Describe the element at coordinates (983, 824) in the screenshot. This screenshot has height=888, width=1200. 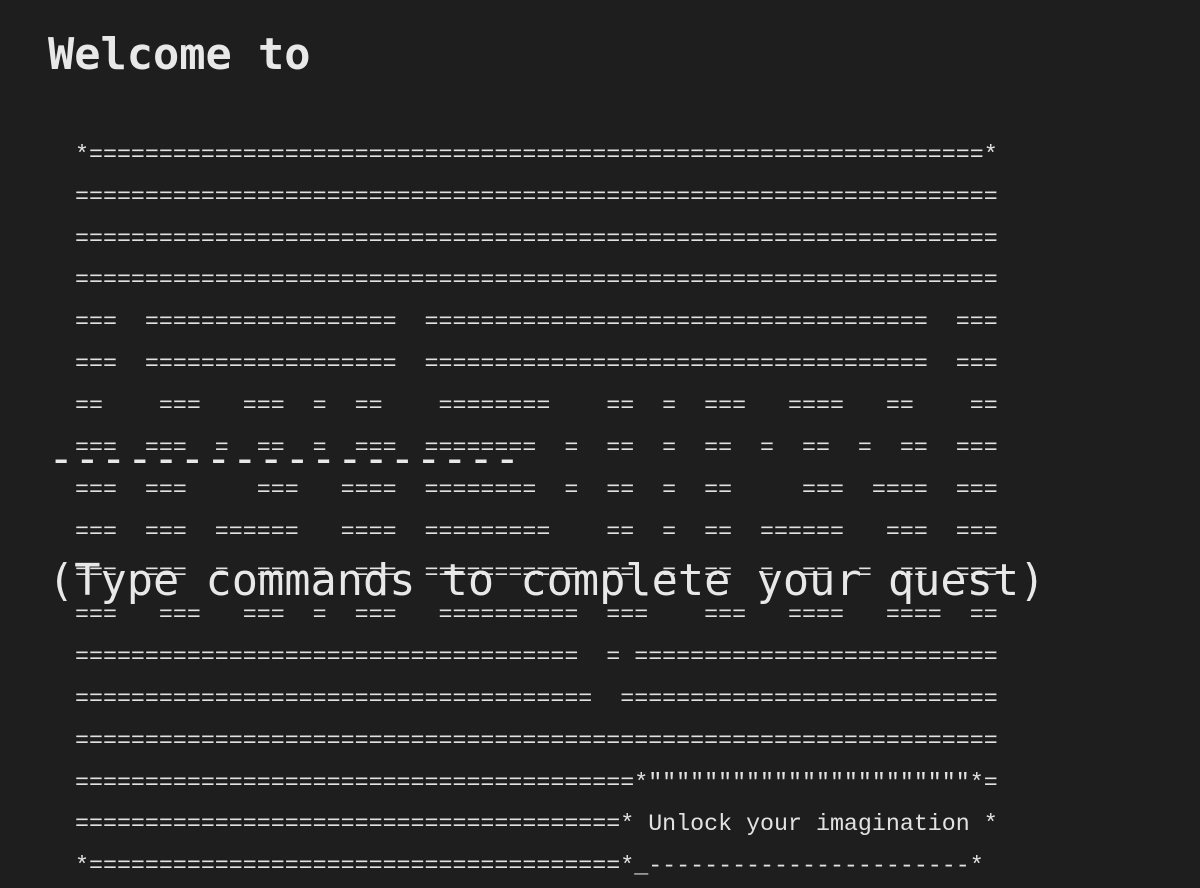
I see `ascii-fill: *` at that location.